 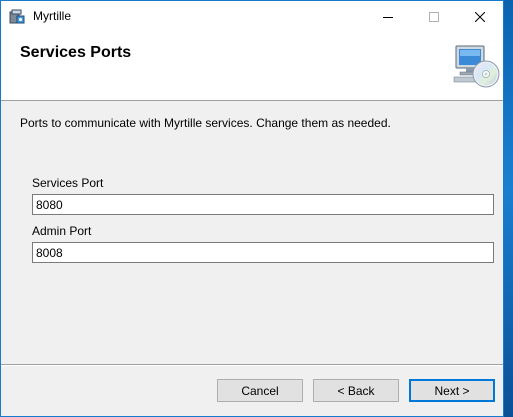 What do you see at coordinates (52, 16) in the screenshot?
I see `window-title: Myrtille` at bounding box center [52, 16].